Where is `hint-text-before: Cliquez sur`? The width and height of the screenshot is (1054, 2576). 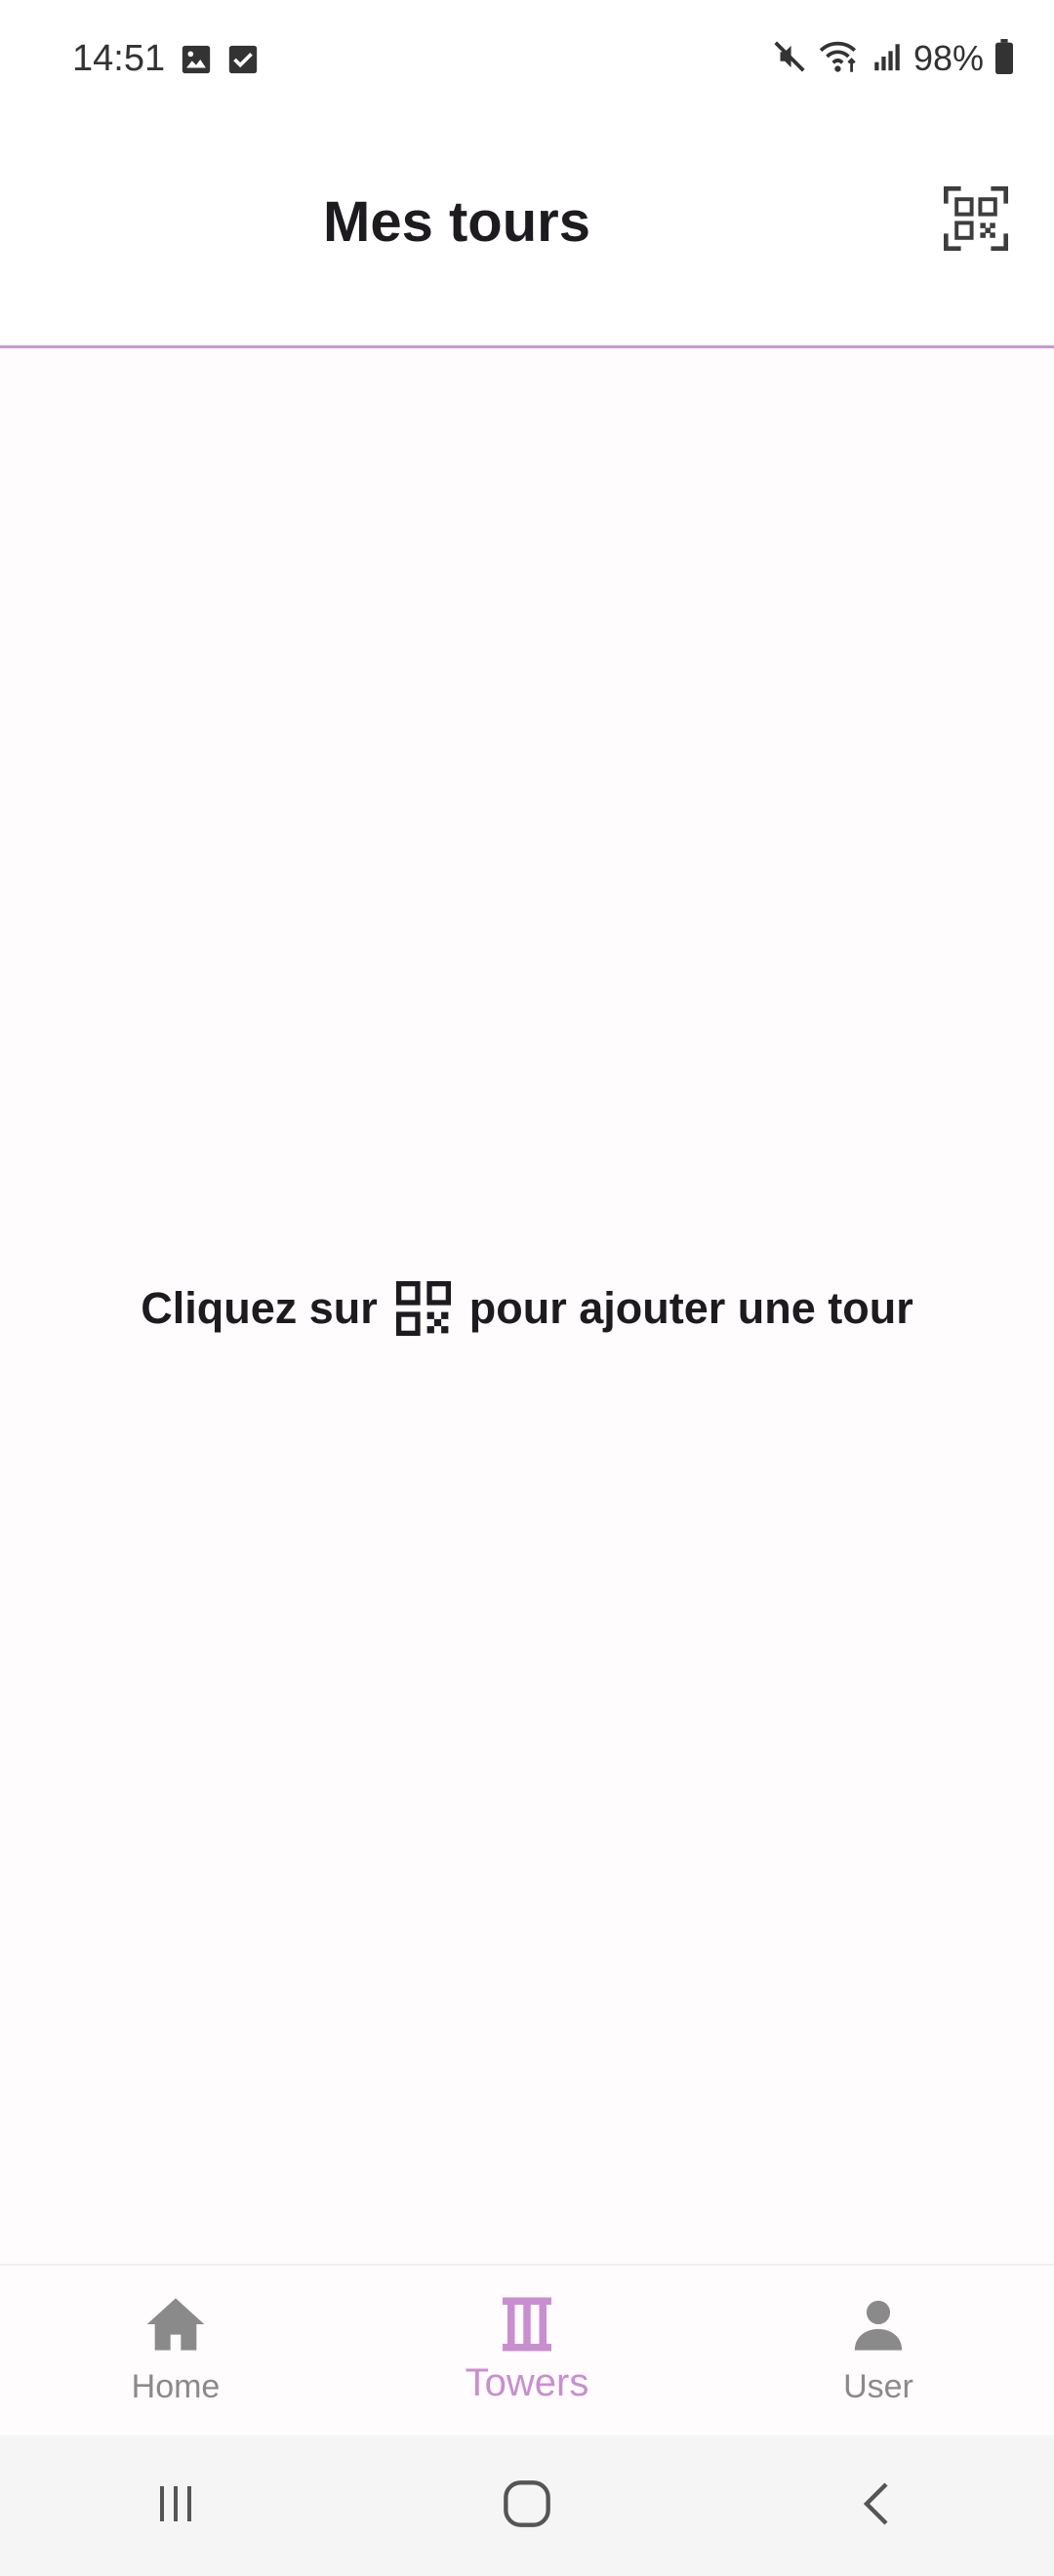 hint-text-before: Cliquez sur is located at coordinates (259, 1308).